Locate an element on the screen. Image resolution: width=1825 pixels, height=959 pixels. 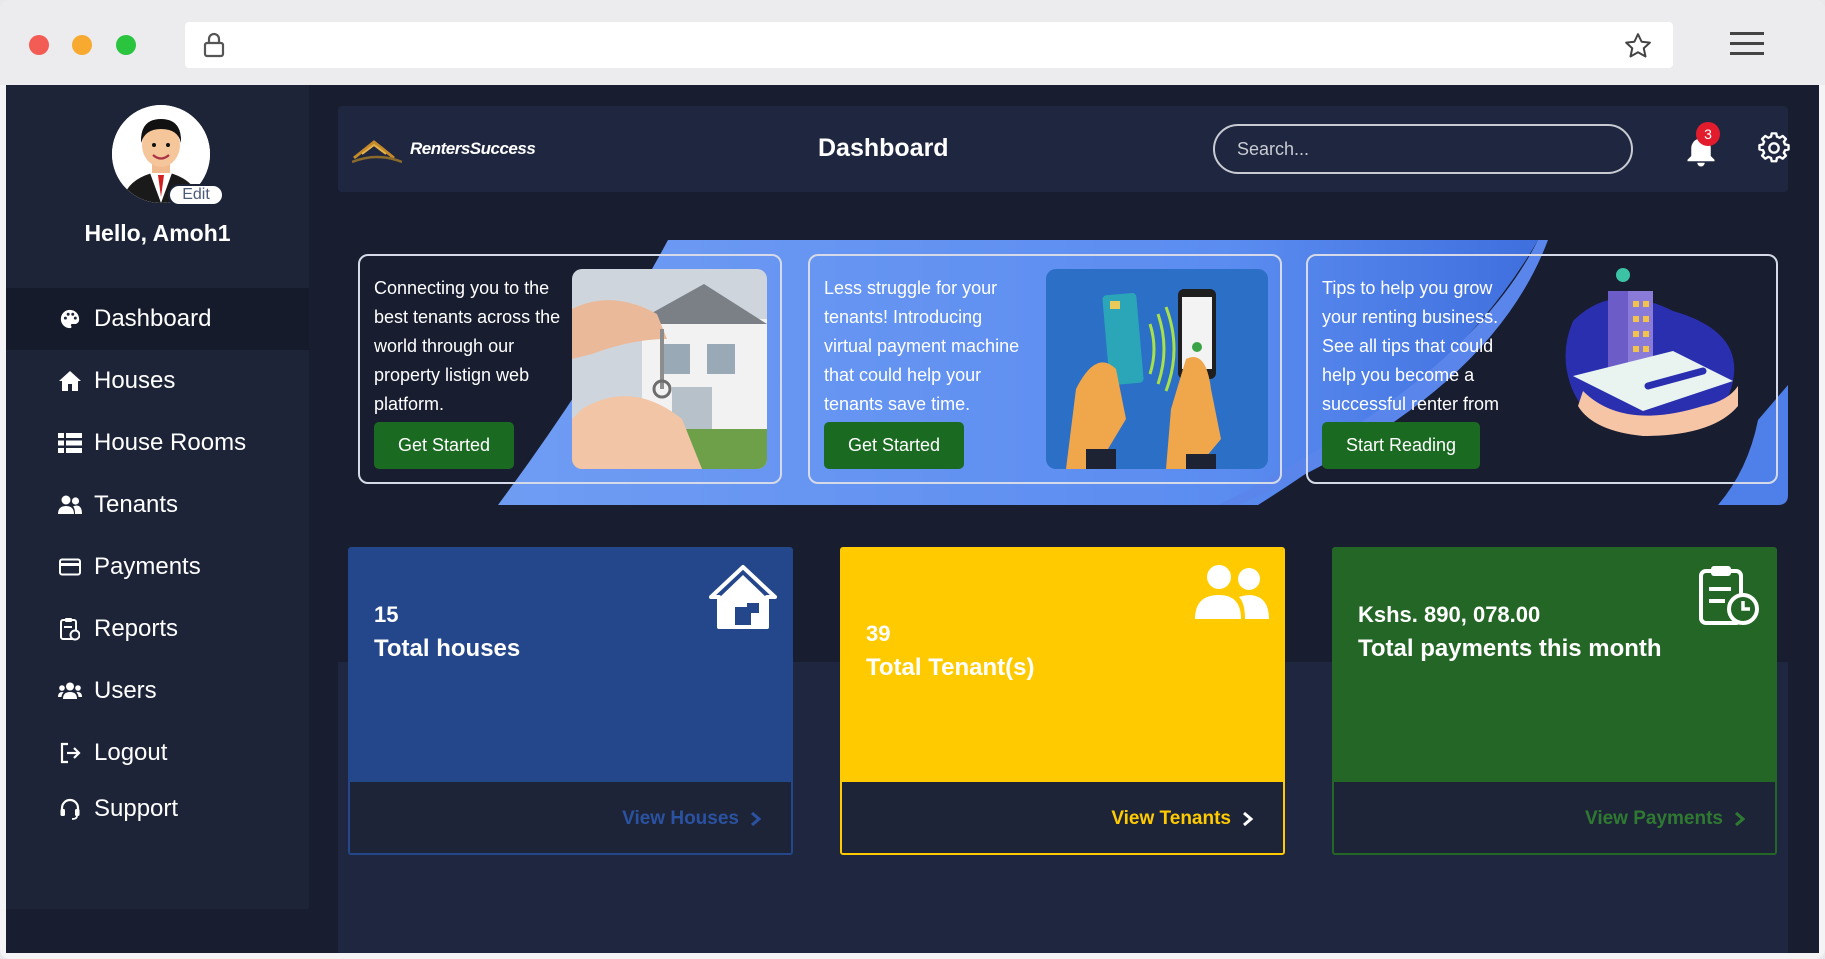
sidebar-item-users: Users is located at coordinates (157, 691).